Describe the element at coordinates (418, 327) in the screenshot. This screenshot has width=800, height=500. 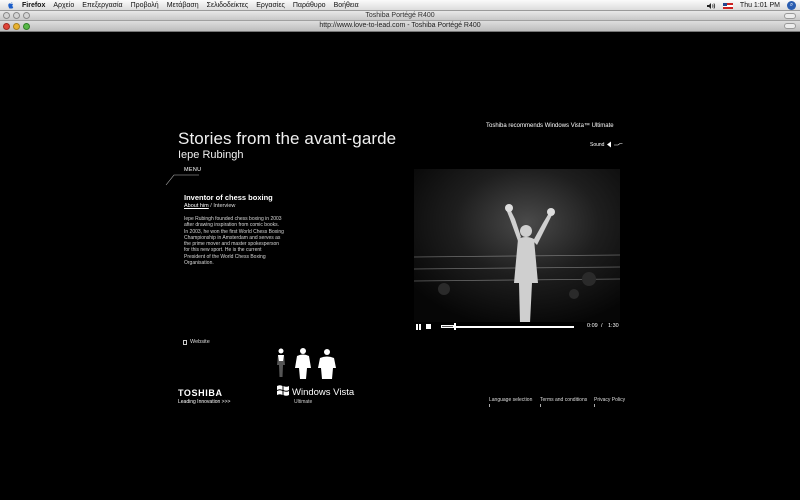
I see `pause-icon` at that location.